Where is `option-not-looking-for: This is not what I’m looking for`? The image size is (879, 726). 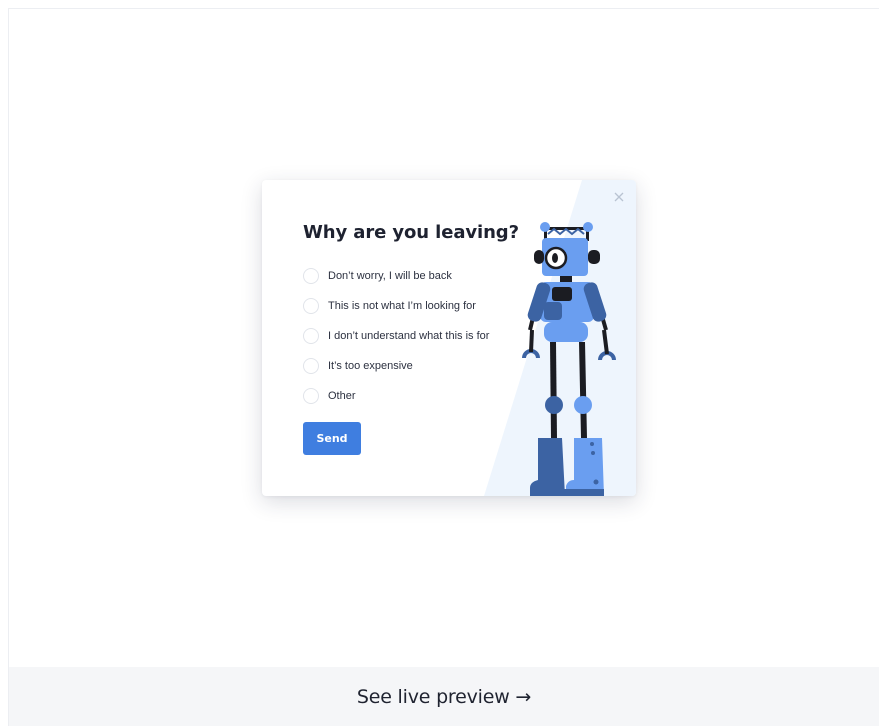 option-not-looking-for: This is not what I’m looking for is located at coordinates (396, 306).